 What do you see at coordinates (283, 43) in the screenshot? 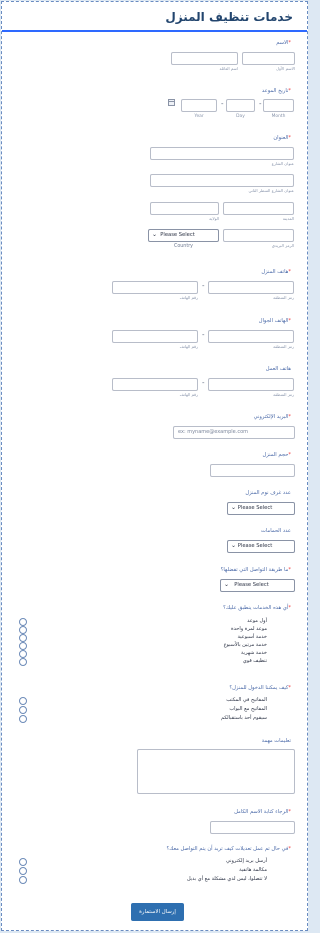
I see `name-label: *الاسم` at bounding box center [283, 43].